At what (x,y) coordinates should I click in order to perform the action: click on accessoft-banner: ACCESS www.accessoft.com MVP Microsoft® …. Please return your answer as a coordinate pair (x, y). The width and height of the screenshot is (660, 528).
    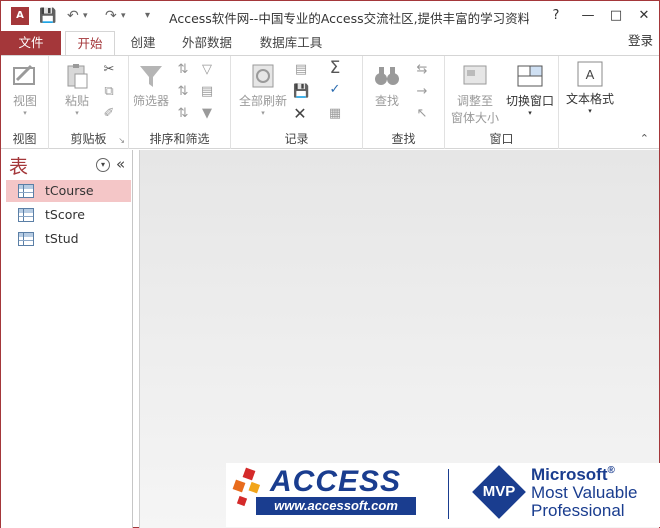
    Looking at the image, I should click on (443, 495).